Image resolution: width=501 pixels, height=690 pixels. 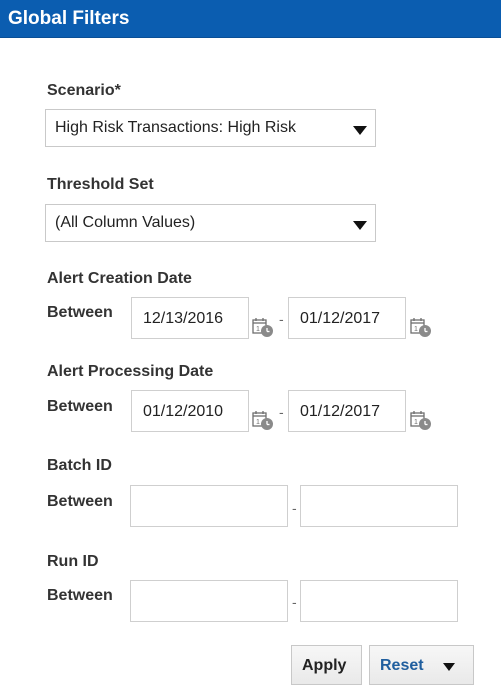 I want to click on alert-processing-from-input: 01/12/2010, so click(x=190, y=411).